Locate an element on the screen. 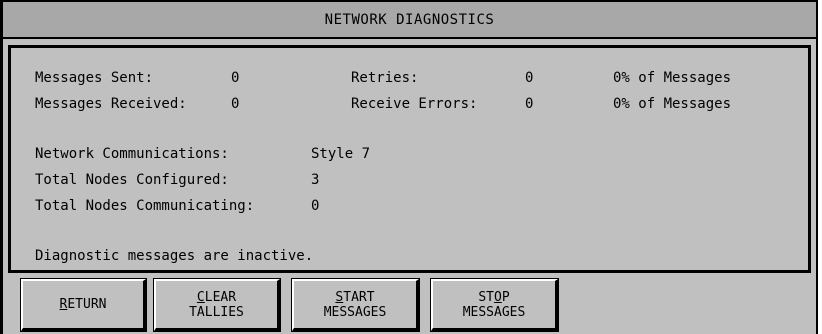  return-button: RETURN is located at coordinates (83, 305).